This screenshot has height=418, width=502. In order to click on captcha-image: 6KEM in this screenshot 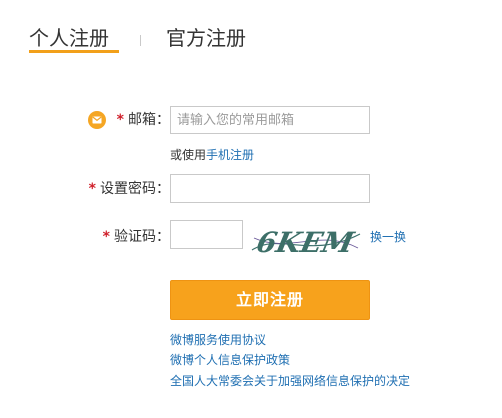, I will do `click(306, 241)`.